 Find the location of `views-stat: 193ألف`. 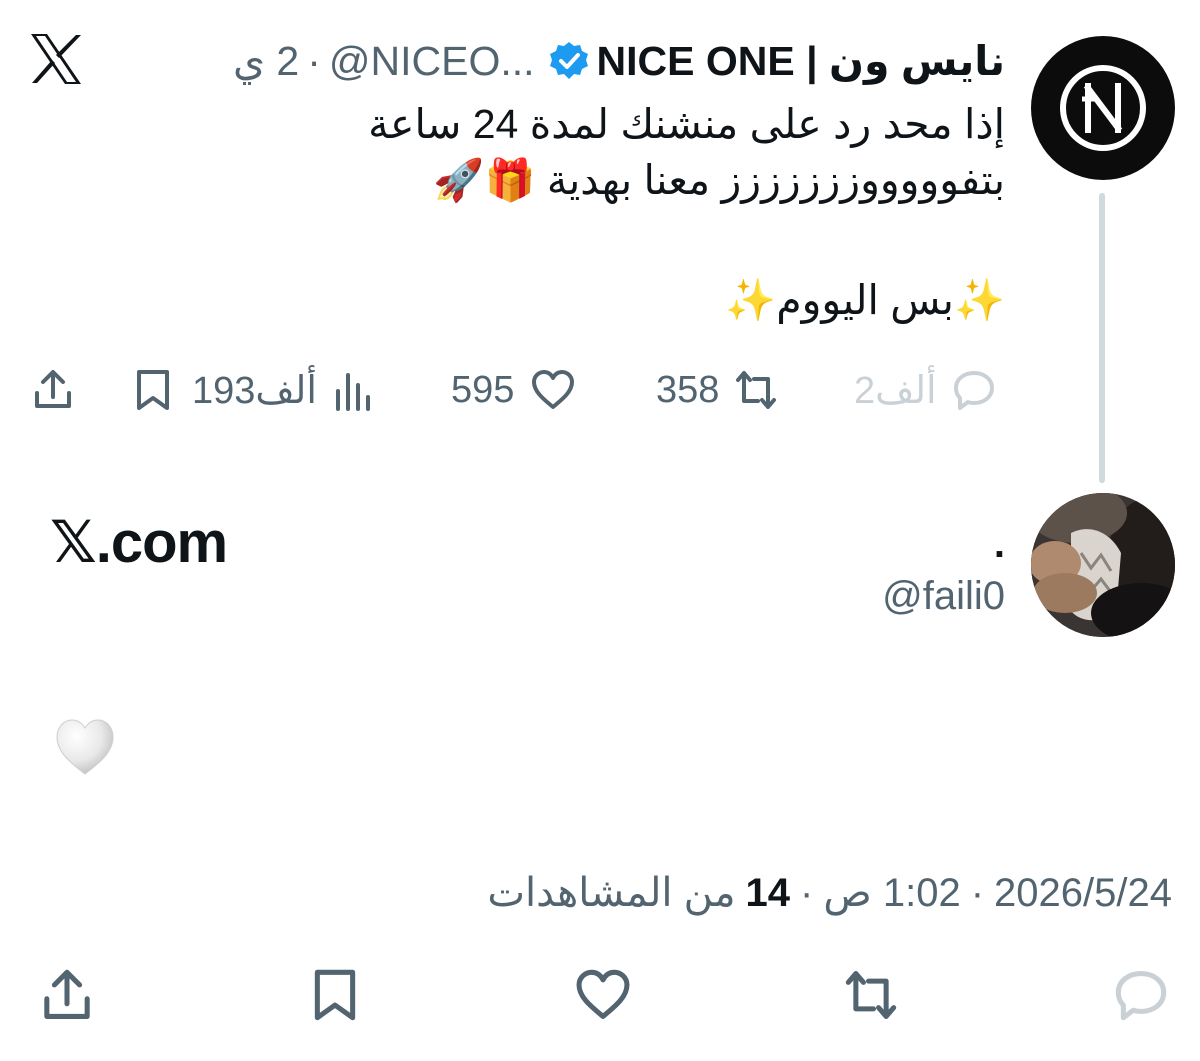

views-stat: 193ألف is located at coordinates (284, 390).